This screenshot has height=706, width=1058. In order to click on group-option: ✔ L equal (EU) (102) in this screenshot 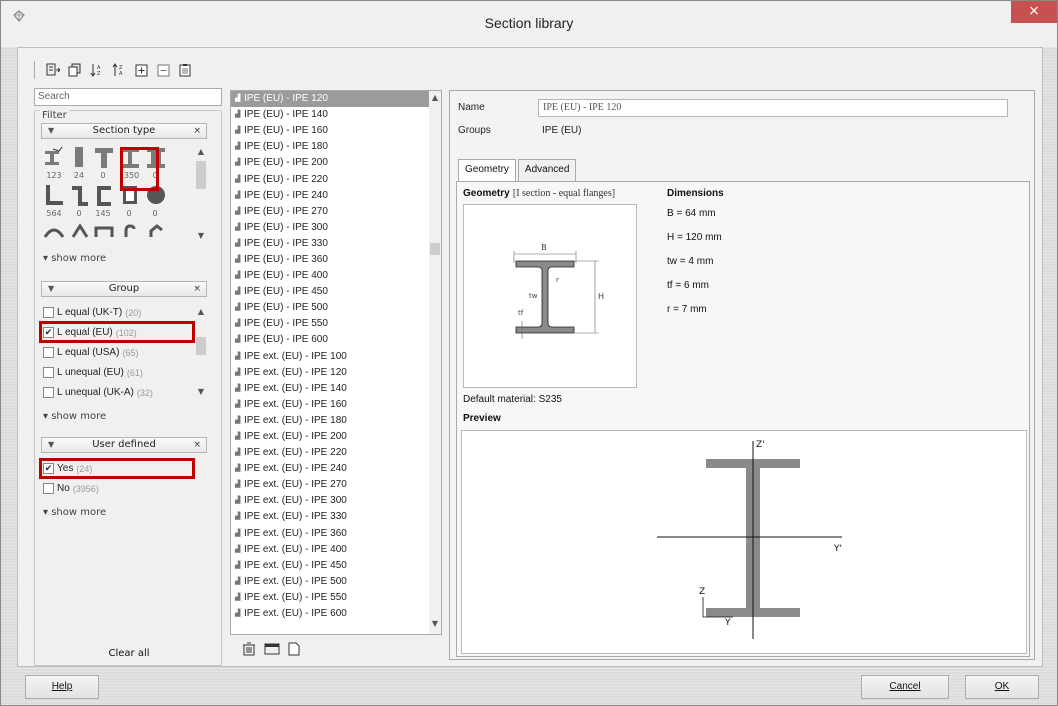, I will do `click(90, 332)`.